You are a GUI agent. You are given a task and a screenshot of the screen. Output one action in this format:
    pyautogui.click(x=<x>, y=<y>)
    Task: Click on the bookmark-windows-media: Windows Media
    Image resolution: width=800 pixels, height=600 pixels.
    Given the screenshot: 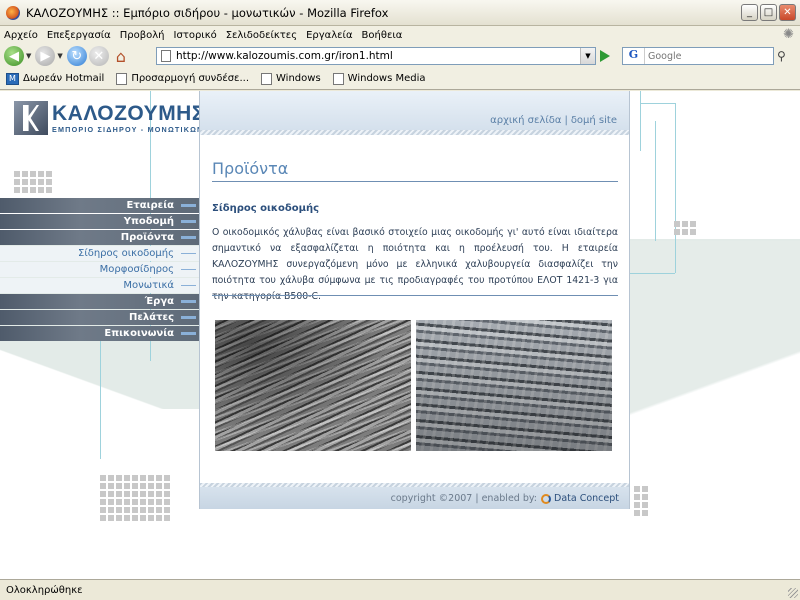 What is the action you would take?
    pyautogui.click(x=379, y=78)
    